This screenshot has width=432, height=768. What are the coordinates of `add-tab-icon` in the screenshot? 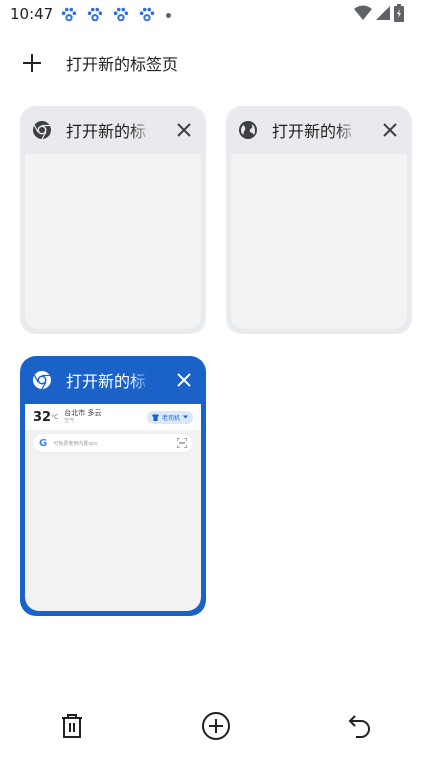 It's located at (216, 726).